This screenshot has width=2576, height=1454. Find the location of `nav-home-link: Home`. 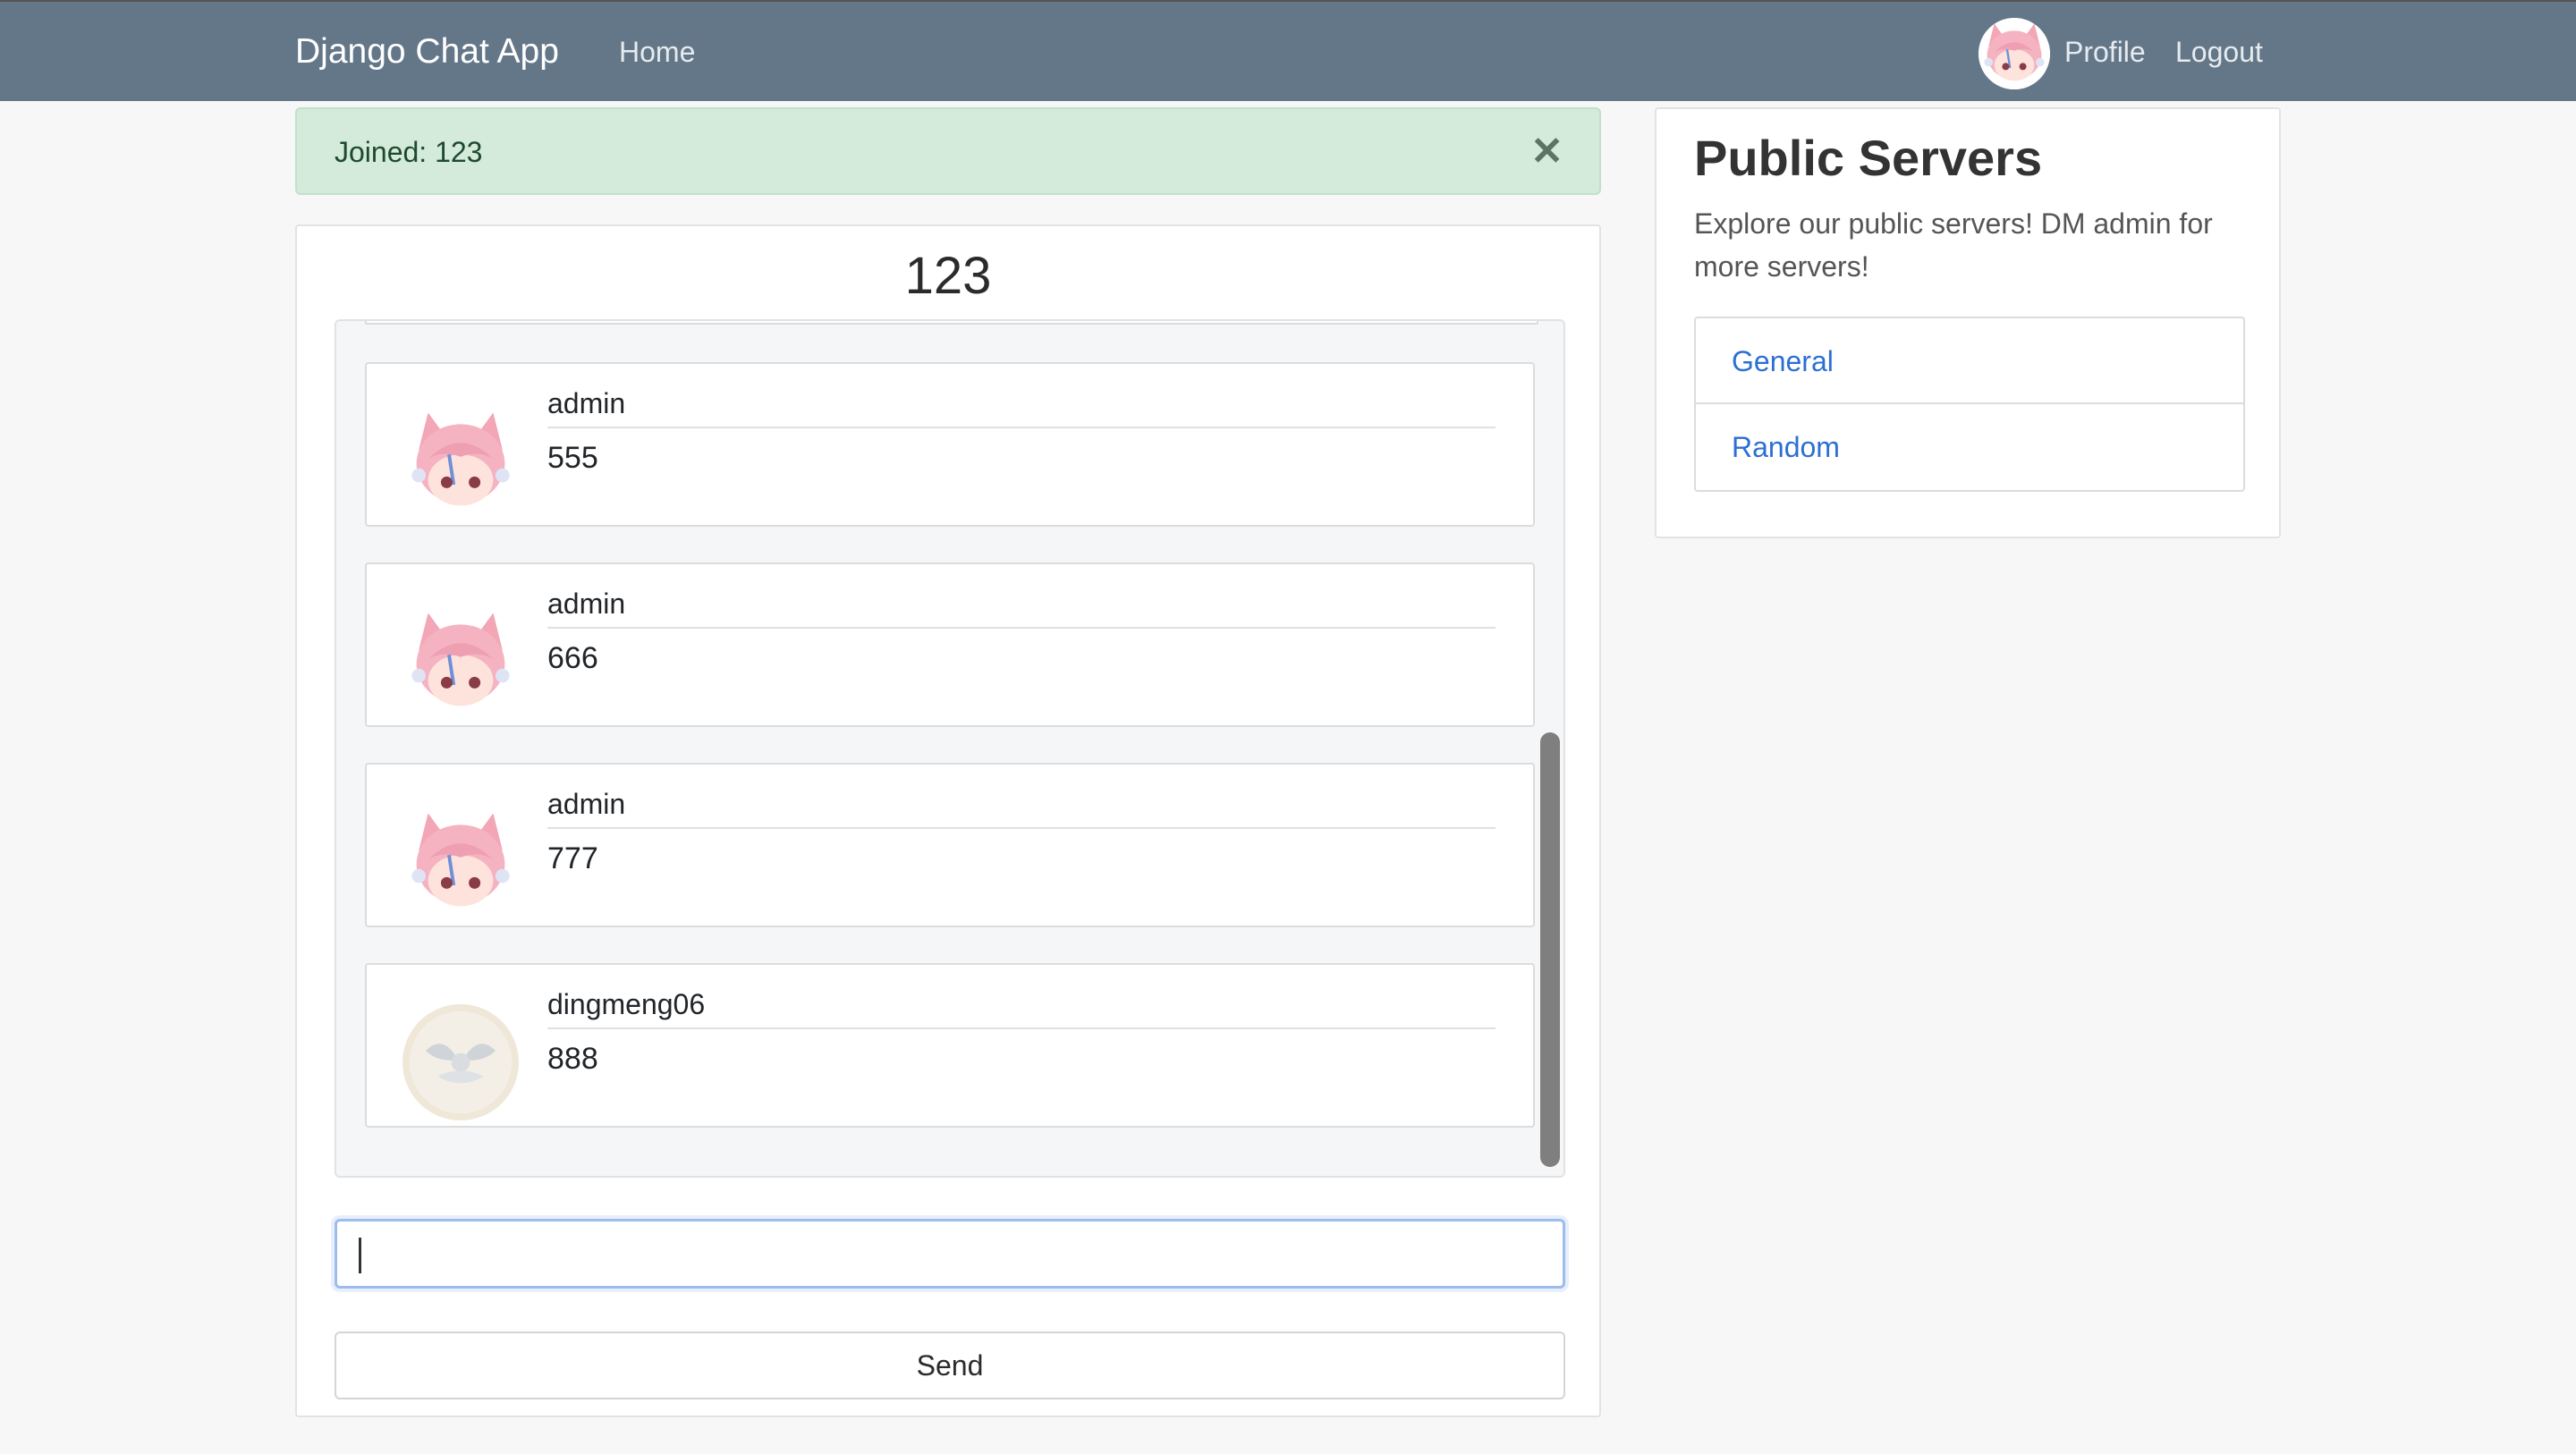

nav-home-link: Home is located at coordinates (657, 53).